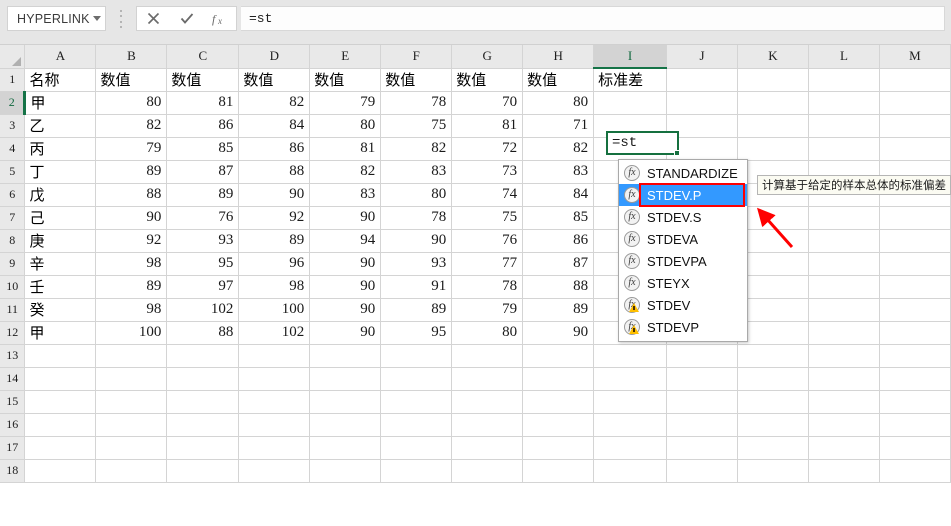 Image resolution: width=951 pixels, height=526 pixels. I want to click on column-header-F: F, so click(416, 57).